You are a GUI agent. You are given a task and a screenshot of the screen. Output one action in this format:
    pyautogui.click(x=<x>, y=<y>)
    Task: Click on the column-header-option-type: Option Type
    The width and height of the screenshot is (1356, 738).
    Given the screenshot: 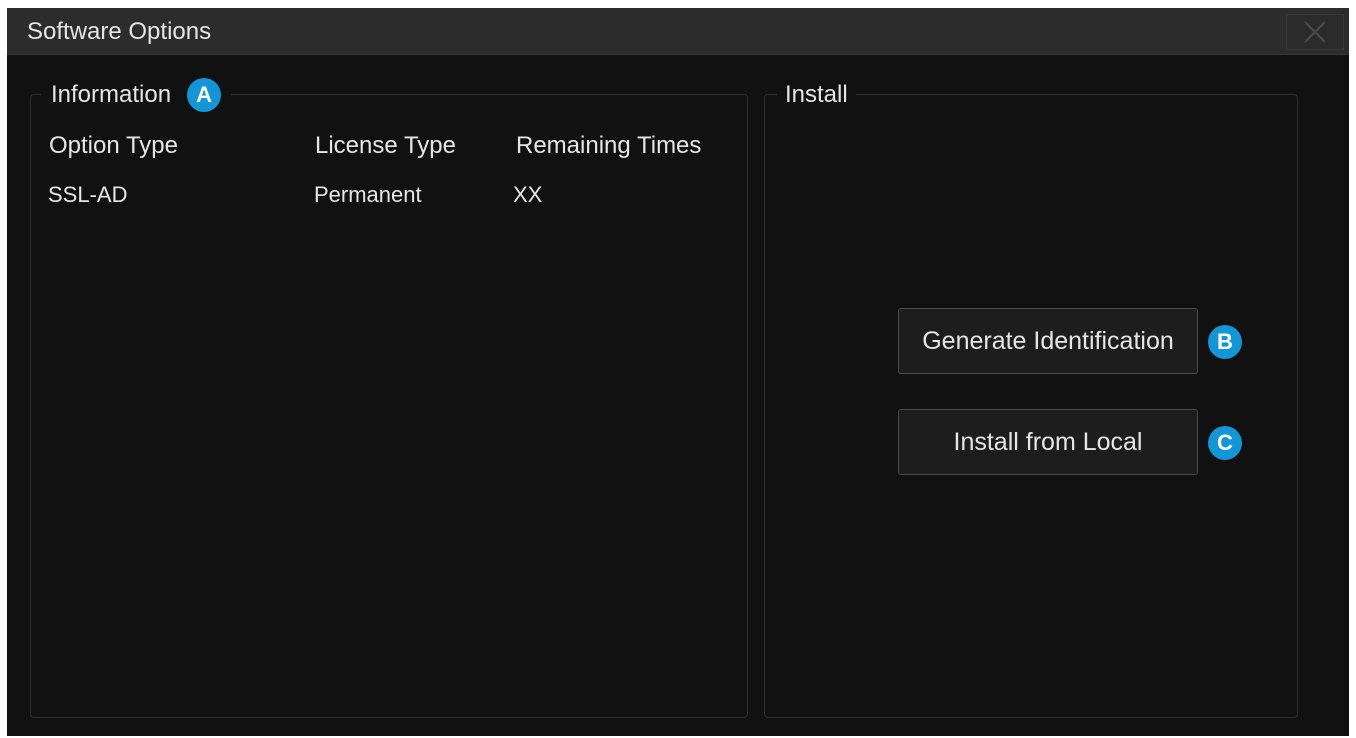 What is the action you would take?
    pyautogui.click(x=113, y=145)
    